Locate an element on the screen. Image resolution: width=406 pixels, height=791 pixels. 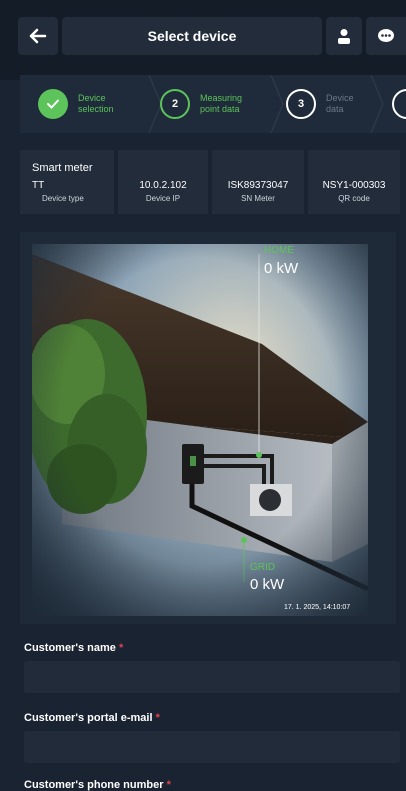
customer-email-label-text: Customer's portal e-mail is located at coordinates (88, 718).